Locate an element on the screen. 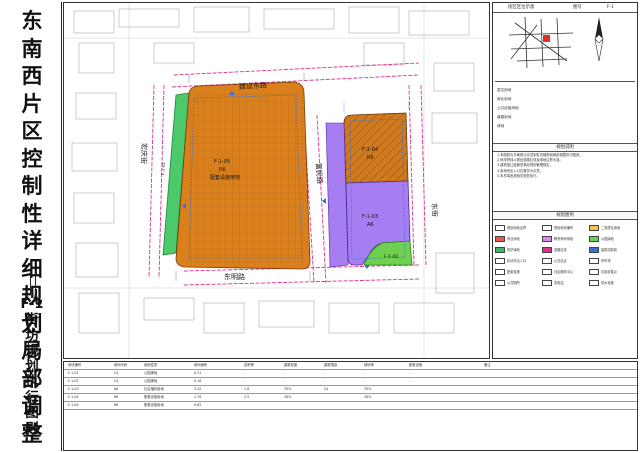  subtitle-char: 划 is located at coordinates (32, 366).